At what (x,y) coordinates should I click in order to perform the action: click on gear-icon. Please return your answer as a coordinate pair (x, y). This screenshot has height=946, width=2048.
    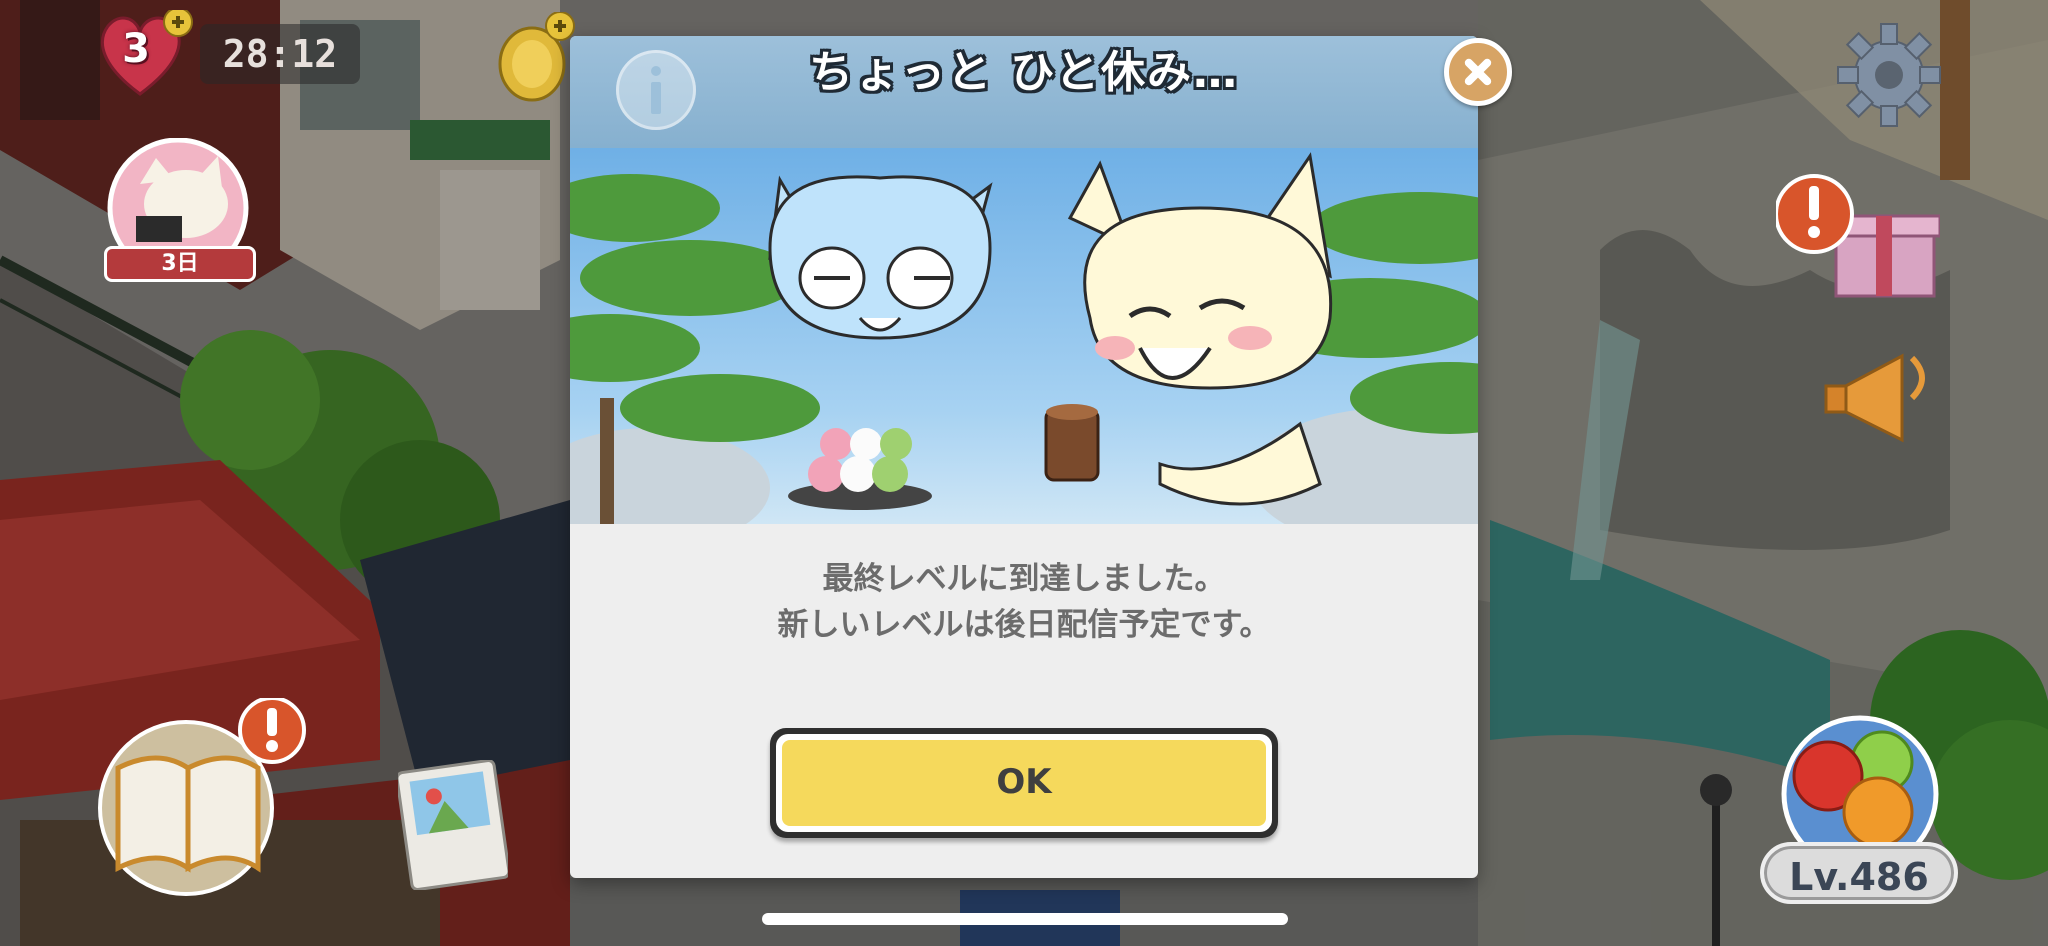
    Looking at the image, I should click on (1889, 75).